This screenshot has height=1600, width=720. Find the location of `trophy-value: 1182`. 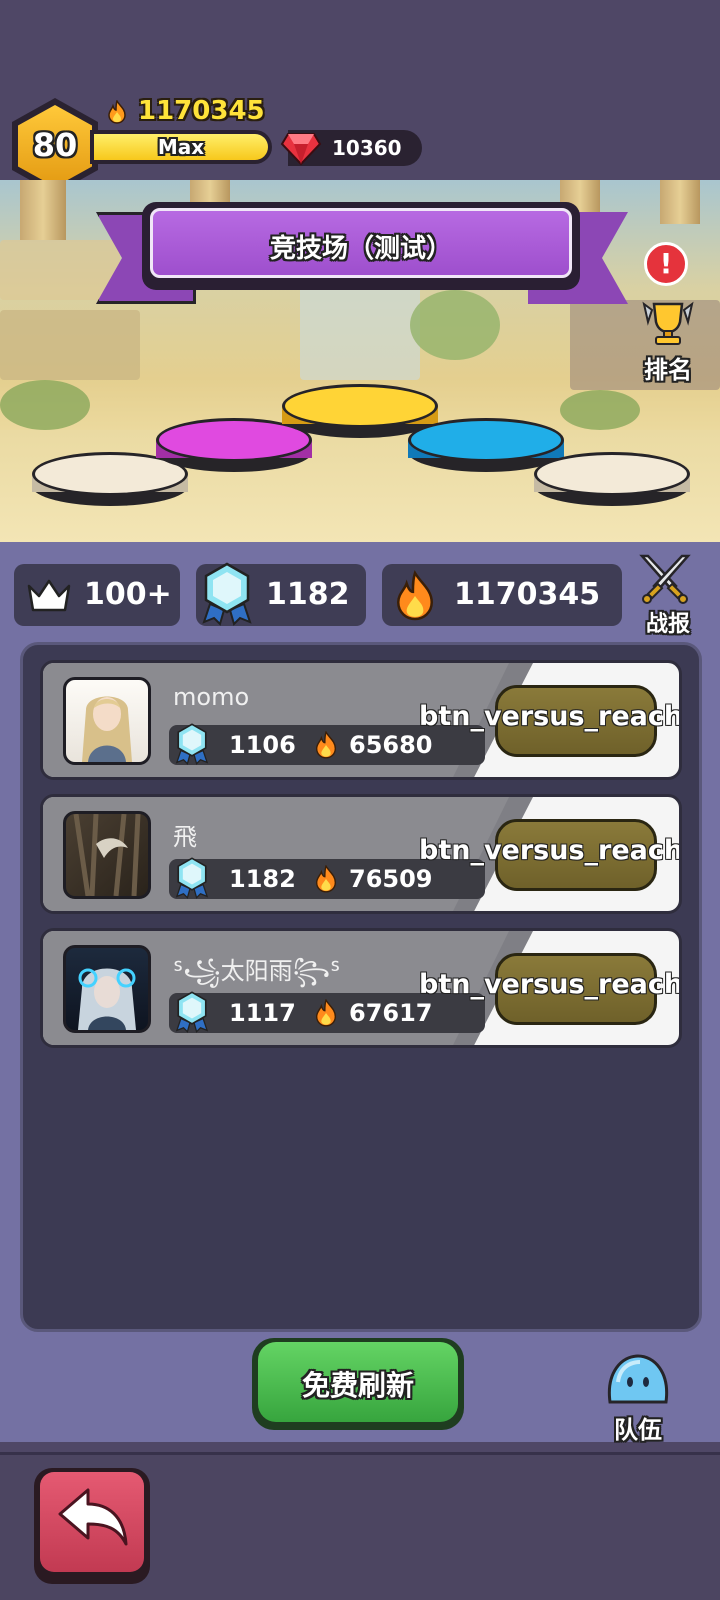

trophy-value: 1182 is located at coordinates (308, 594).